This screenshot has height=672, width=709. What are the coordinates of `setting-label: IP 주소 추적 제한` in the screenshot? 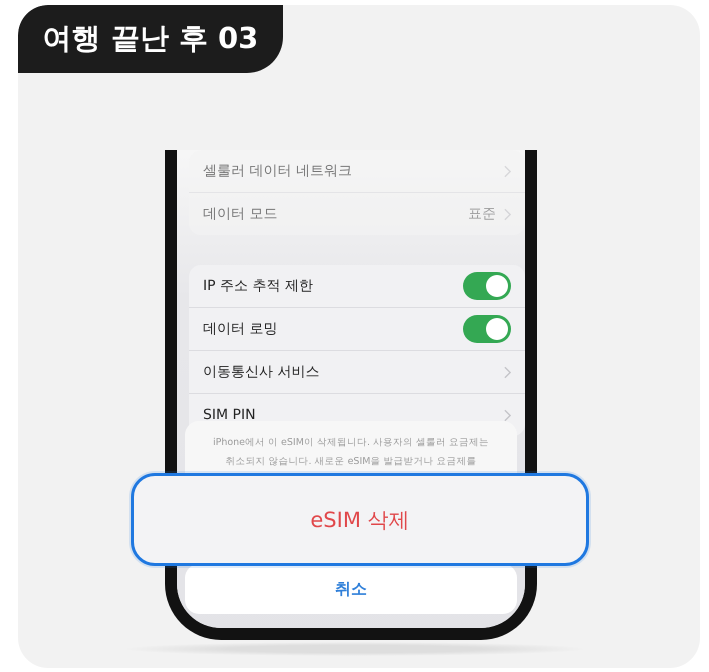 It's located at (258, 286).